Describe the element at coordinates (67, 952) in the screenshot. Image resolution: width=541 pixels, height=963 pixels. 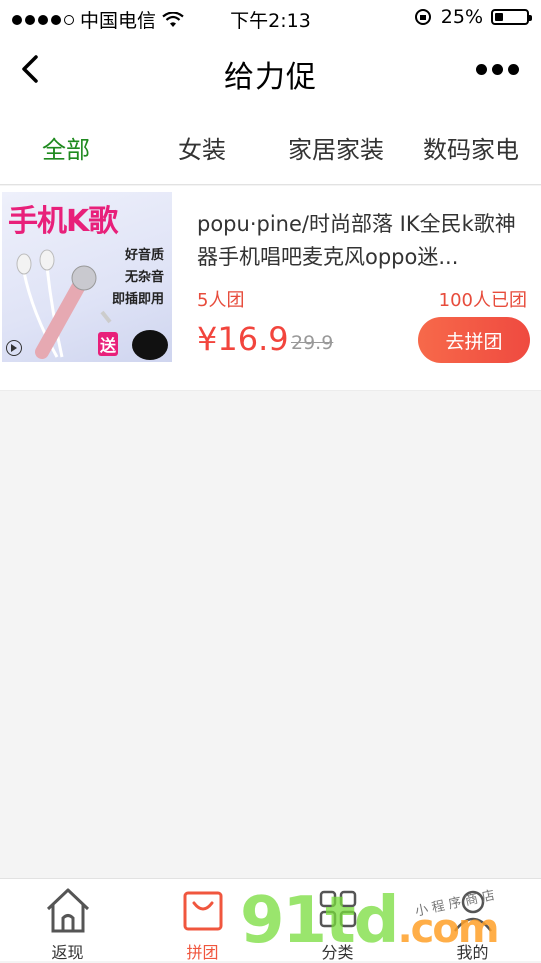
I see `tabbar-label: 返现` at that location.